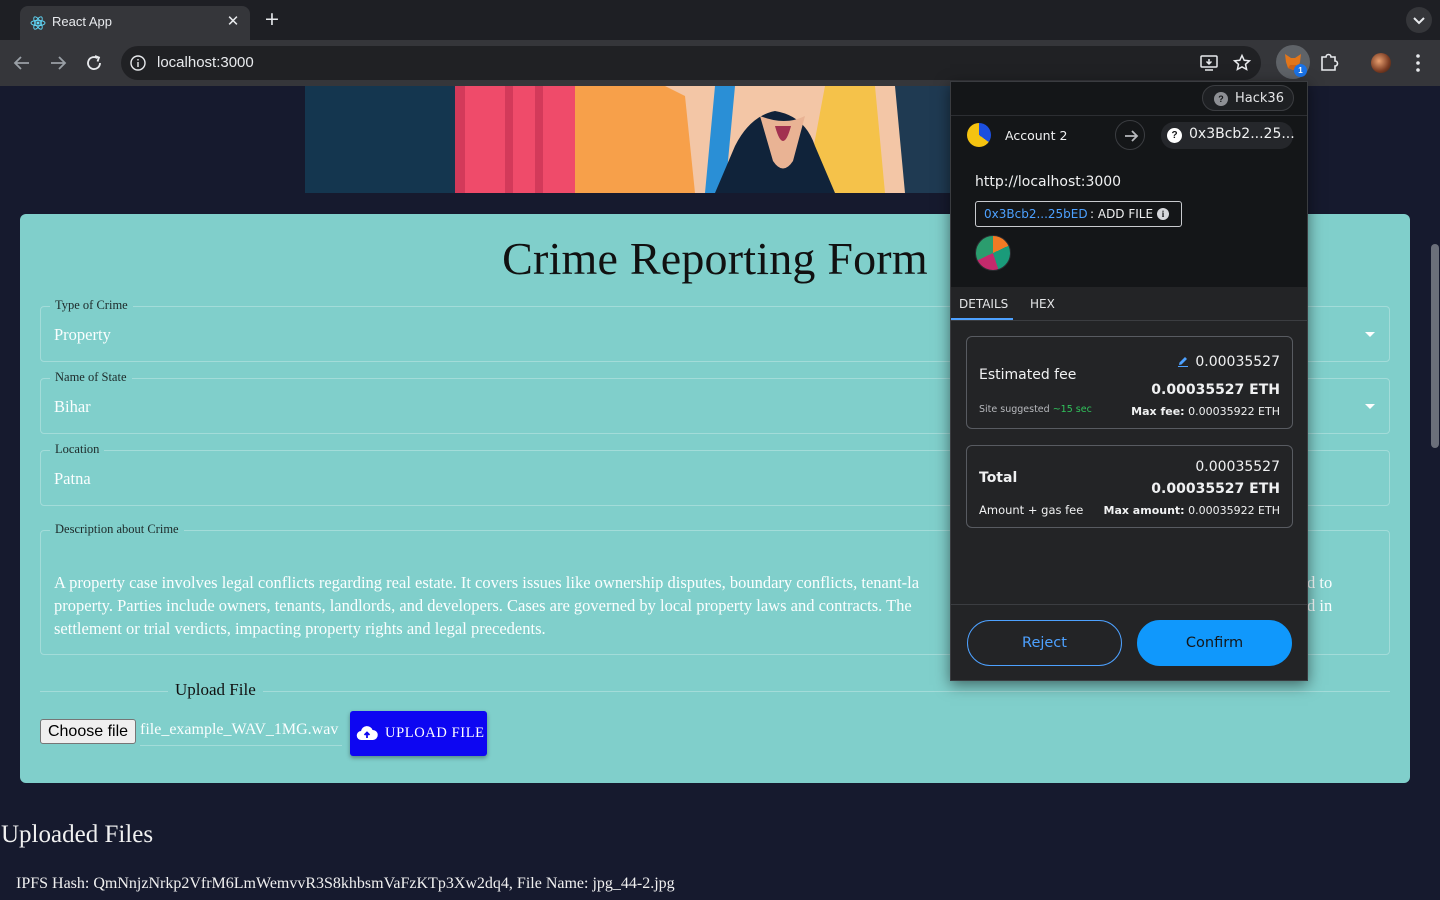 Image resolution: width=1440 pixels, height=900 pixels. What do you see at coordinates (1215, 489) in the screenshot?
I see `total-eth: 0.00035527 ETH` at bounding box center [1215, 489].